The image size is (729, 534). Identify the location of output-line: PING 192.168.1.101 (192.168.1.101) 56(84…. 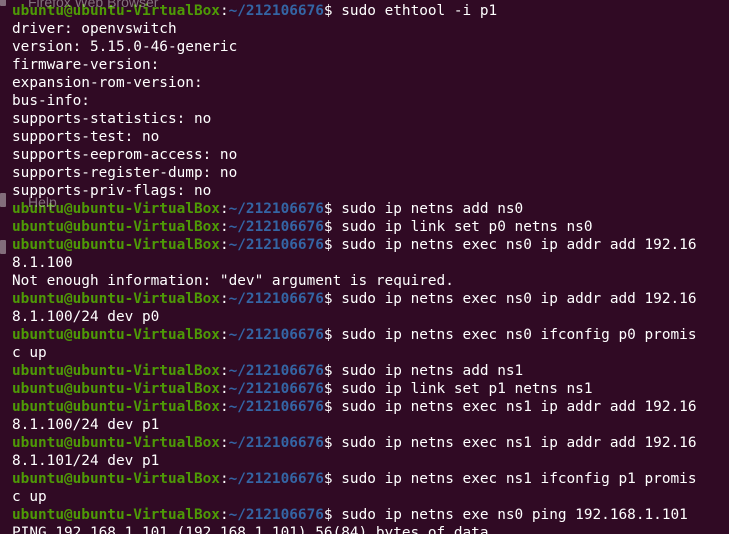
(255, 529).